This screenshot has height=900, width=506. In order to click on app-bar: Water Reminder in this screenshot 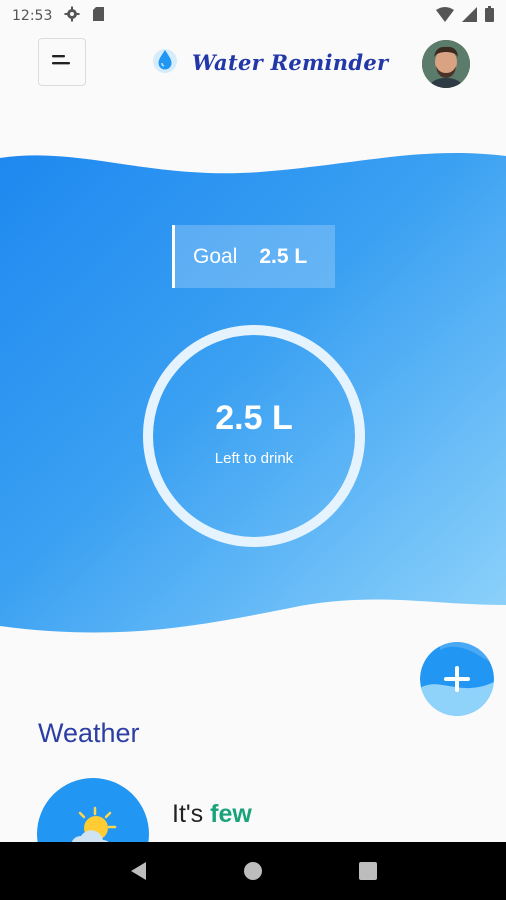, I will do `click(253, 62)`.